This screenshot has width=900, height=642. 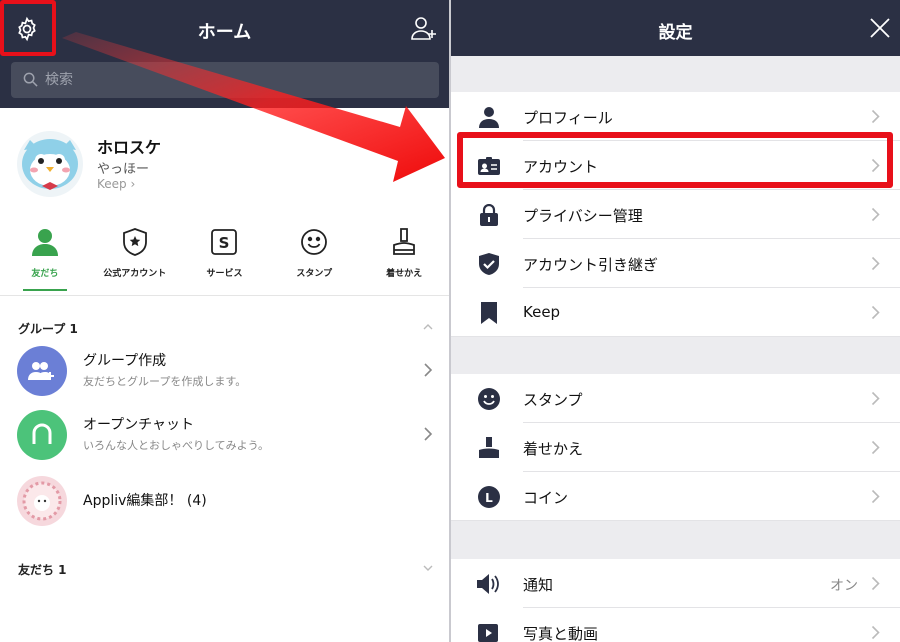 I want to click on settings-item-label: コイン, so click(x=546, y=498).